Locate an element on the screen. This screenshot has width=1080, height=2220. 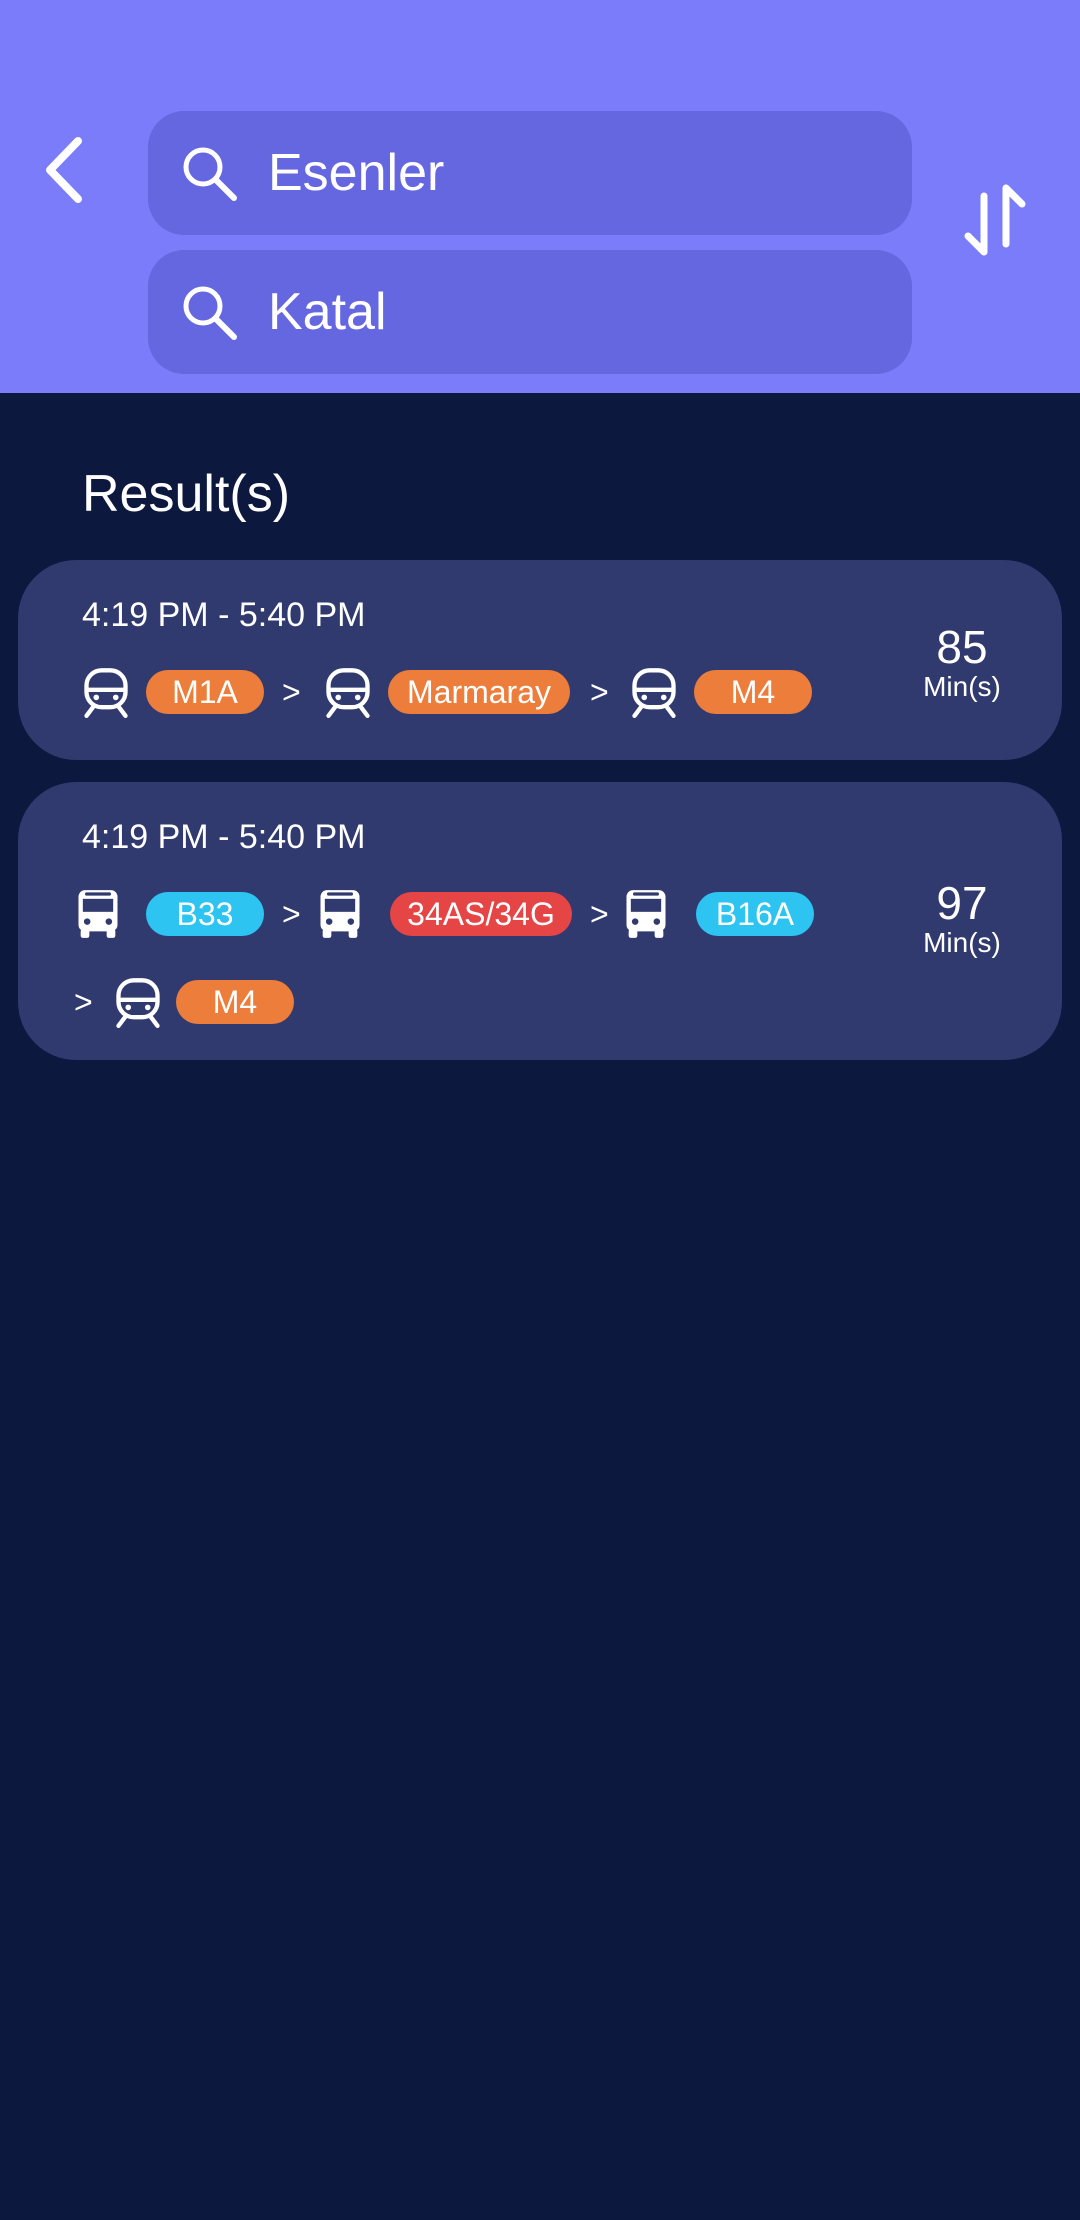
to-search-field is located at coordinates (530, 312).